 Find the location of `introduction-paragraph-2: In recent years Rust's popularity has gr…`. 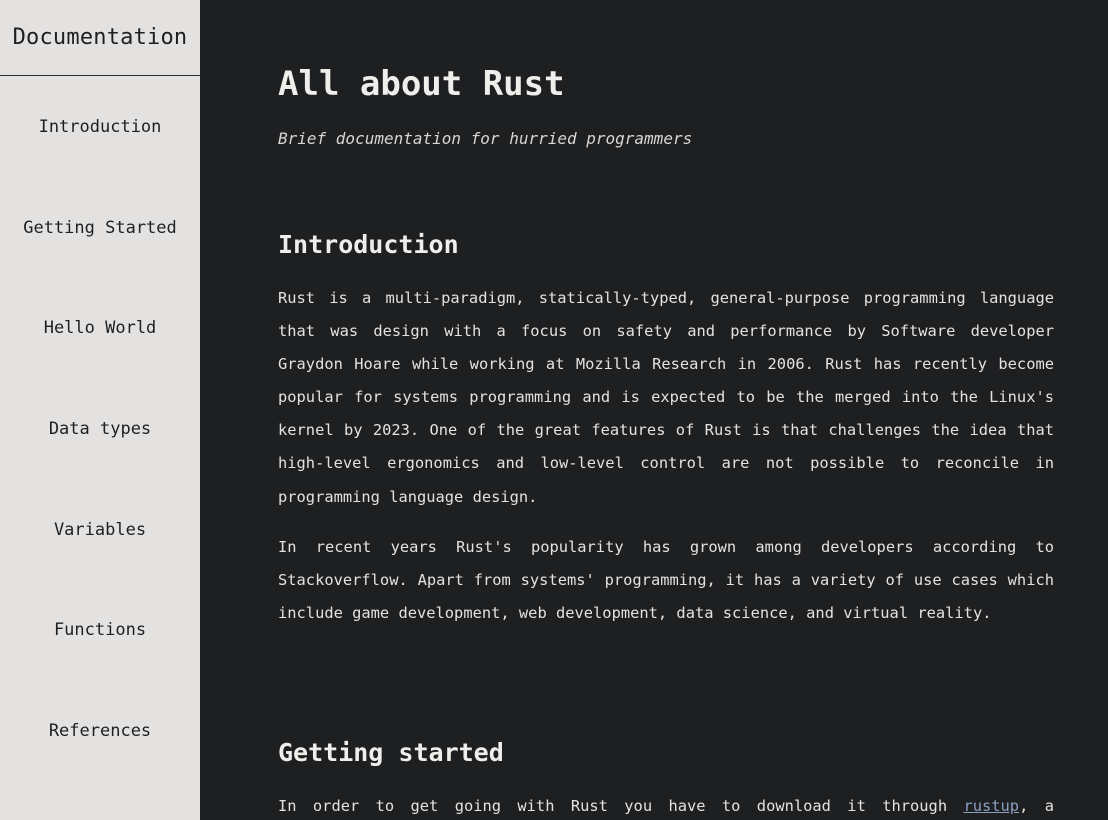

introduction-paragraph-2: In recent years Rust's popularity has gr… is located at coordinates (666, 580).